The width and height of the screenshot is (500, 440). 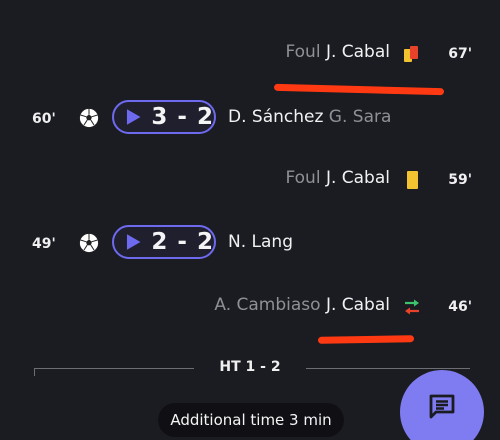 What do you see at coordinates (44, 244) in the screenshot?
I see `event-minute: 49'` at bounding box center [44, 244].